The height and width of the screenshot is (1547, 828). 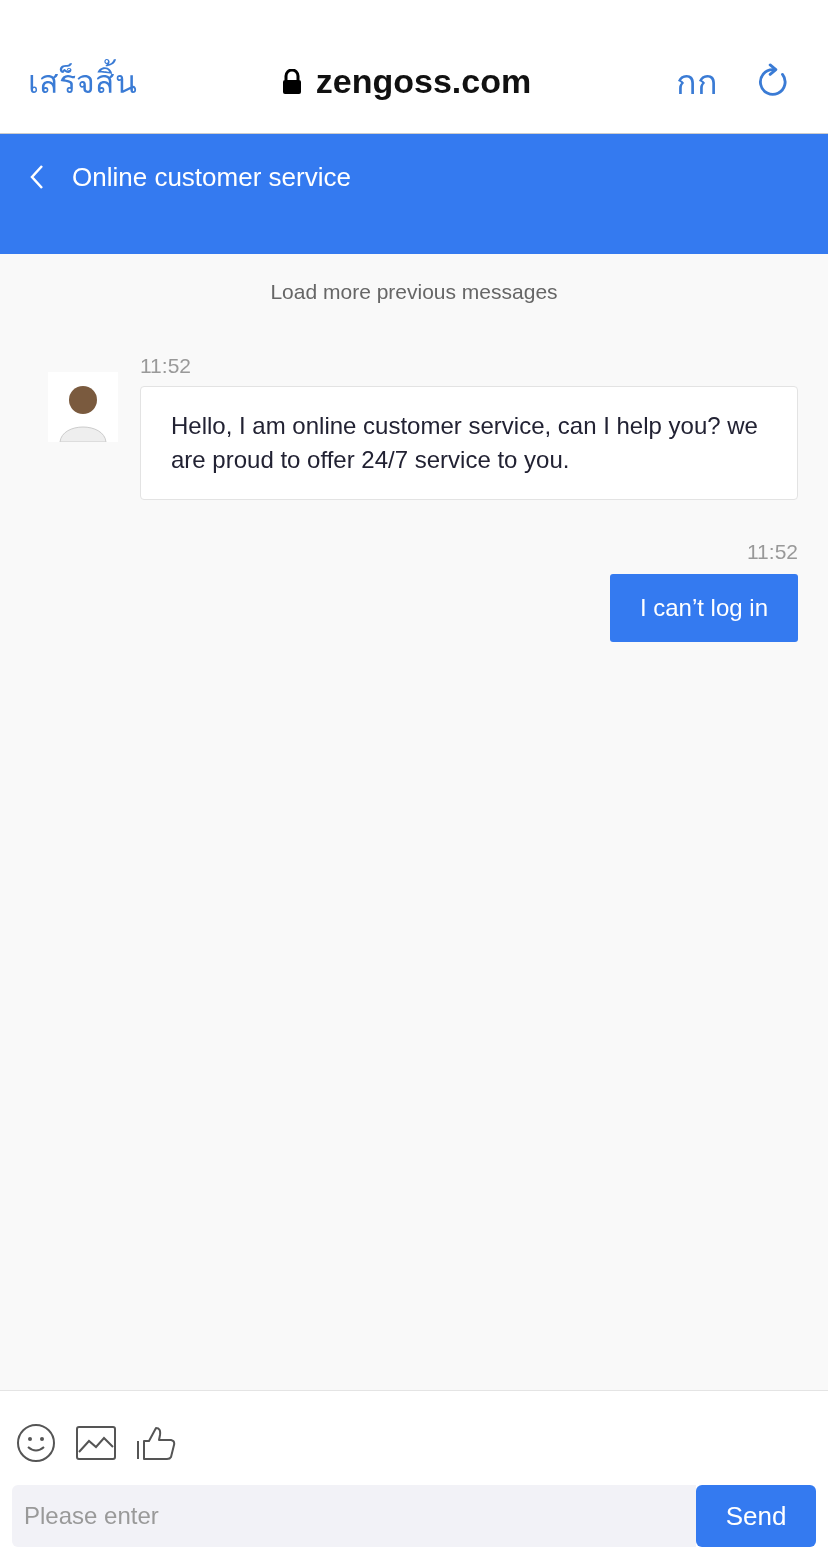 I want to click on text-size-button: กก, so click(x=697, y=81).